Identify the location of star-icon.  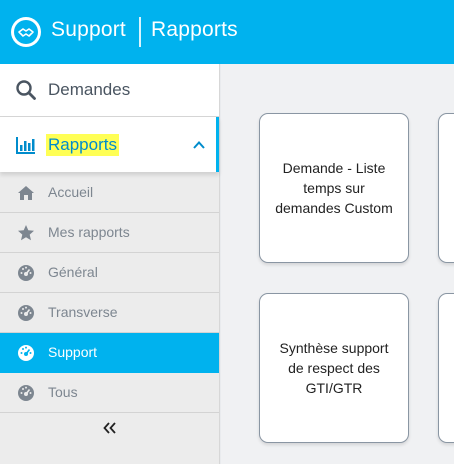
(26, 233).